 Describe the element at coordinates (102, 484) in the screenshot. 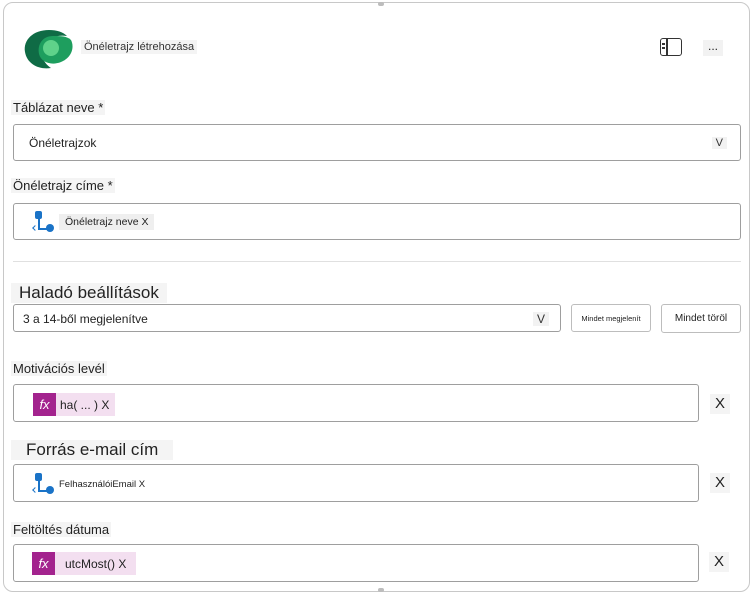

I see `user-email-token-label: FelhasználóiEmail X` at that location.